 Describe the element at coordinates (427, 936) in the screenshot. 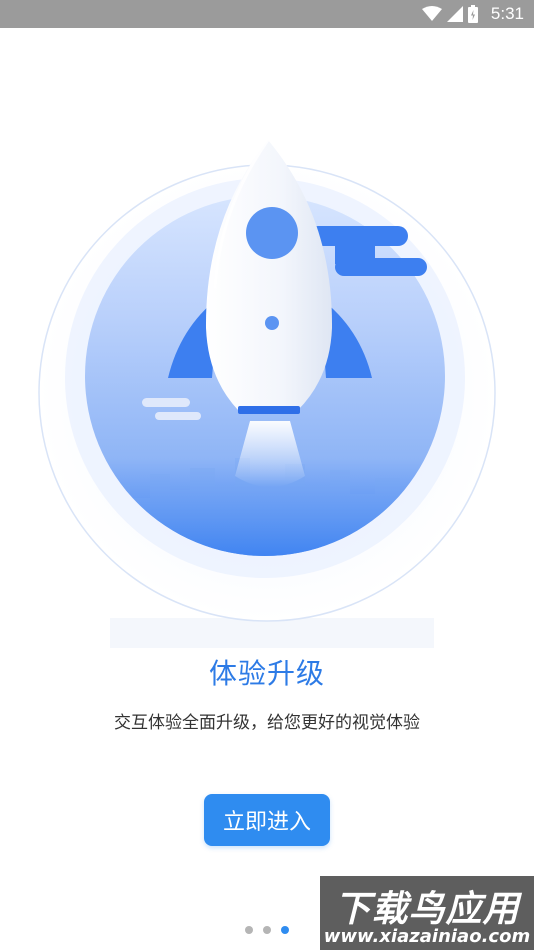

I see `watermark-url: www.xiazainiao.com` at that location.